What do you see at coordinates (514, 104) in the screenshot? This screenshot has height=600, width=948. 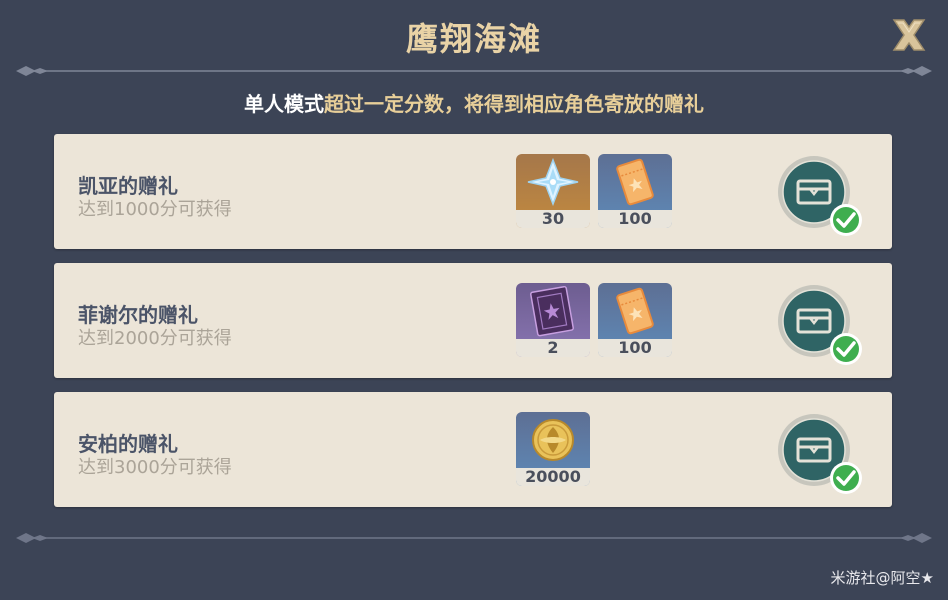 I see `subtitle-text: 超过一定分数，将得到相应角色寄放的赠礼` at bounding box center [514, 104].